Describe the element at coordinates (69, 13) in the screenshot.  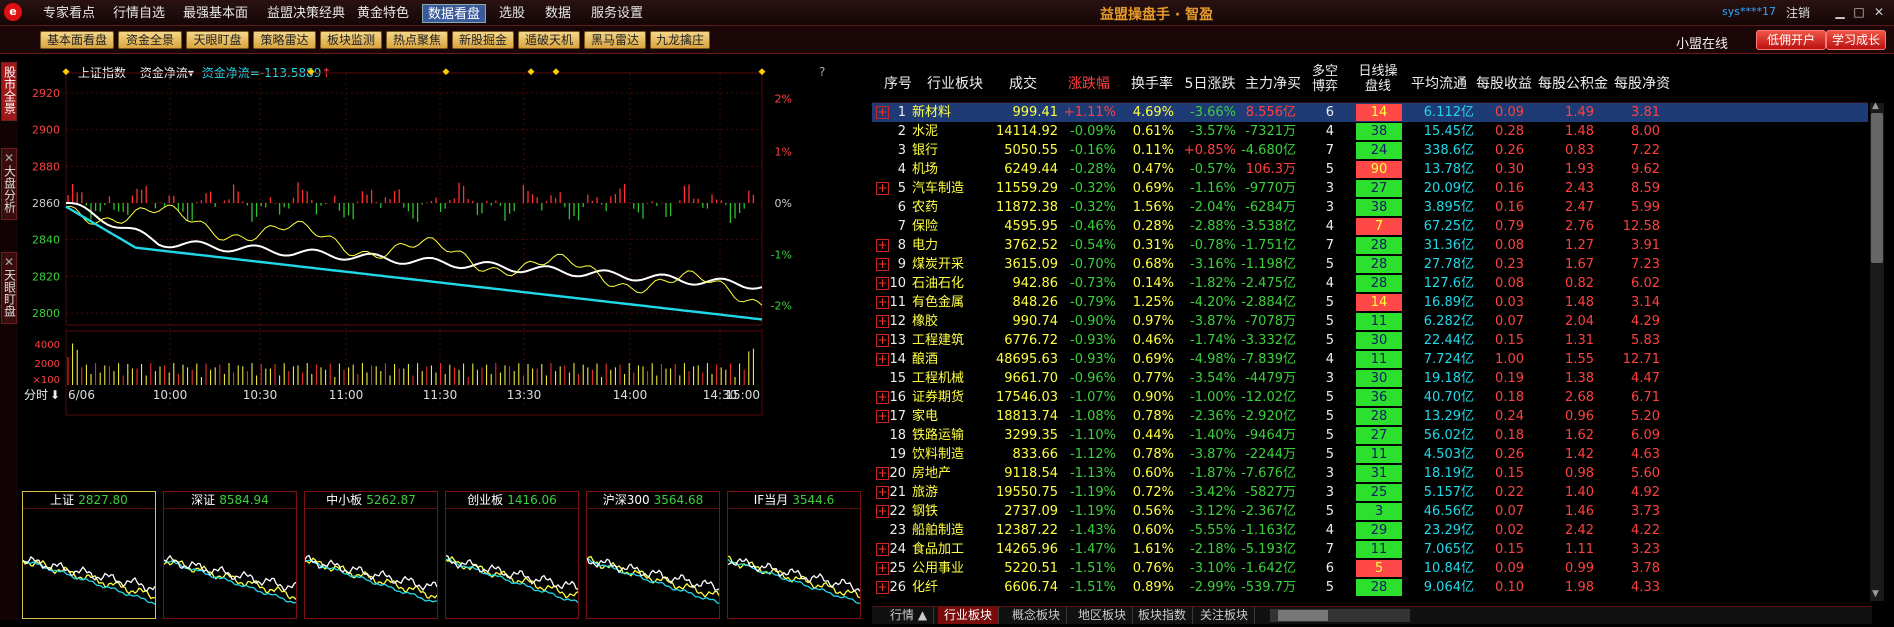
I see `menu-item: 专家看点` at that location.